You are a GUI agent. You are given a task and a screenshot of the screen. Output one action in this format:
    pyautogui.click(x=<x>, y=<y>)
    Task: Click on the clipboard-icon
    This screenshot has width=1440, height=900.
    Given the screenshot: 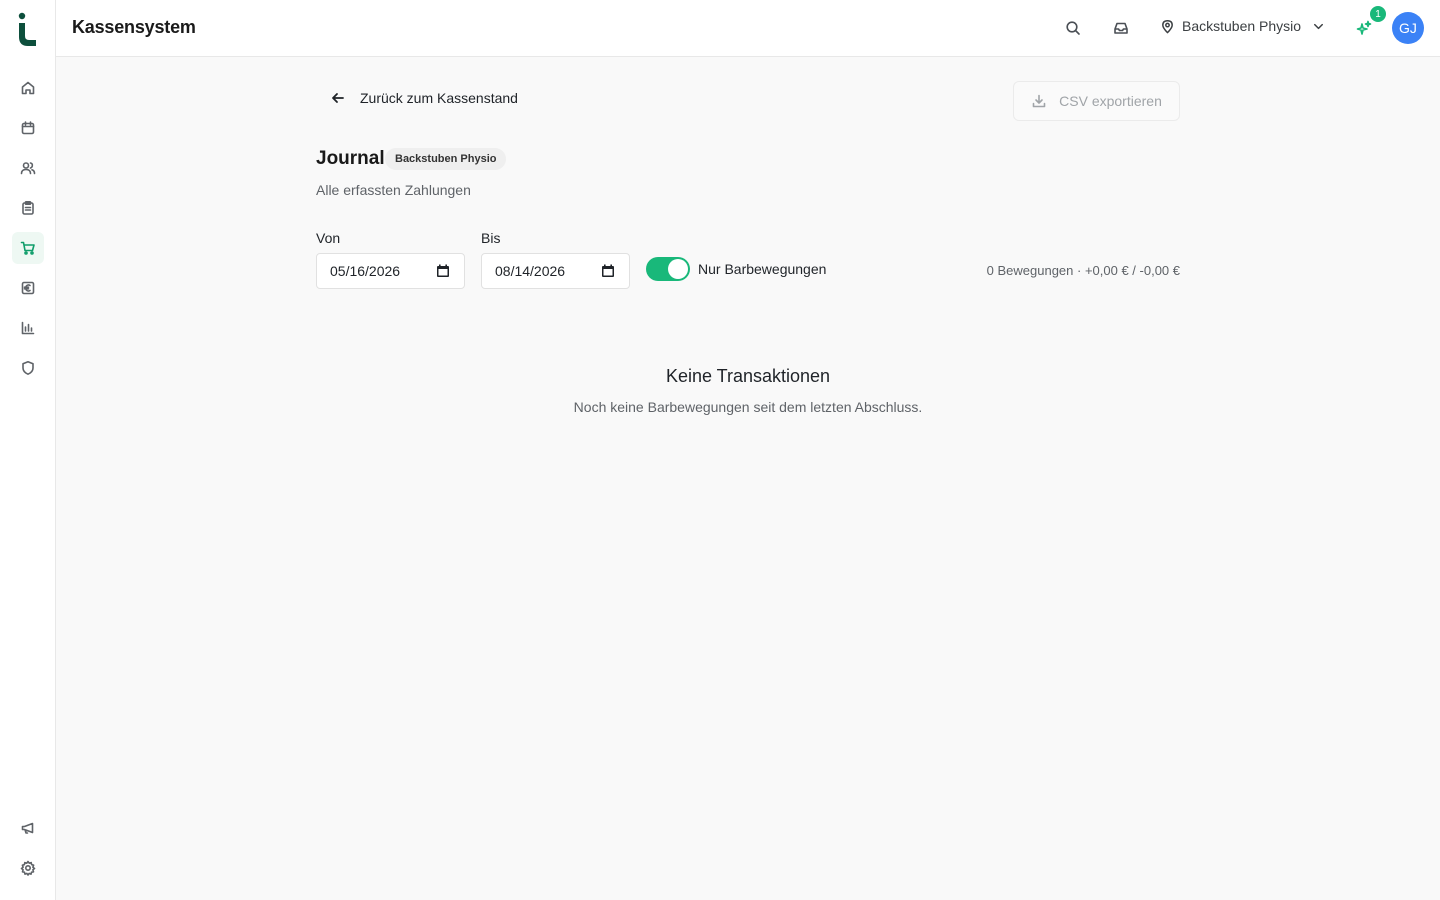 What is the action you would take?
    pyautogui.click(x=28, y=207)
    